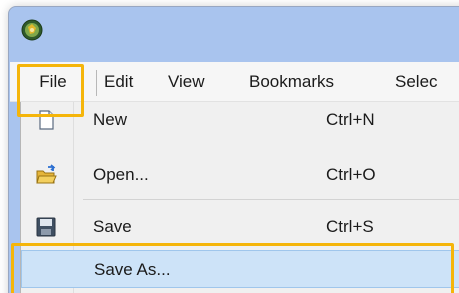 The image size is (459, 293). I want to click on menu-item-open: Open... Ctrl+O, so click(240, 175).